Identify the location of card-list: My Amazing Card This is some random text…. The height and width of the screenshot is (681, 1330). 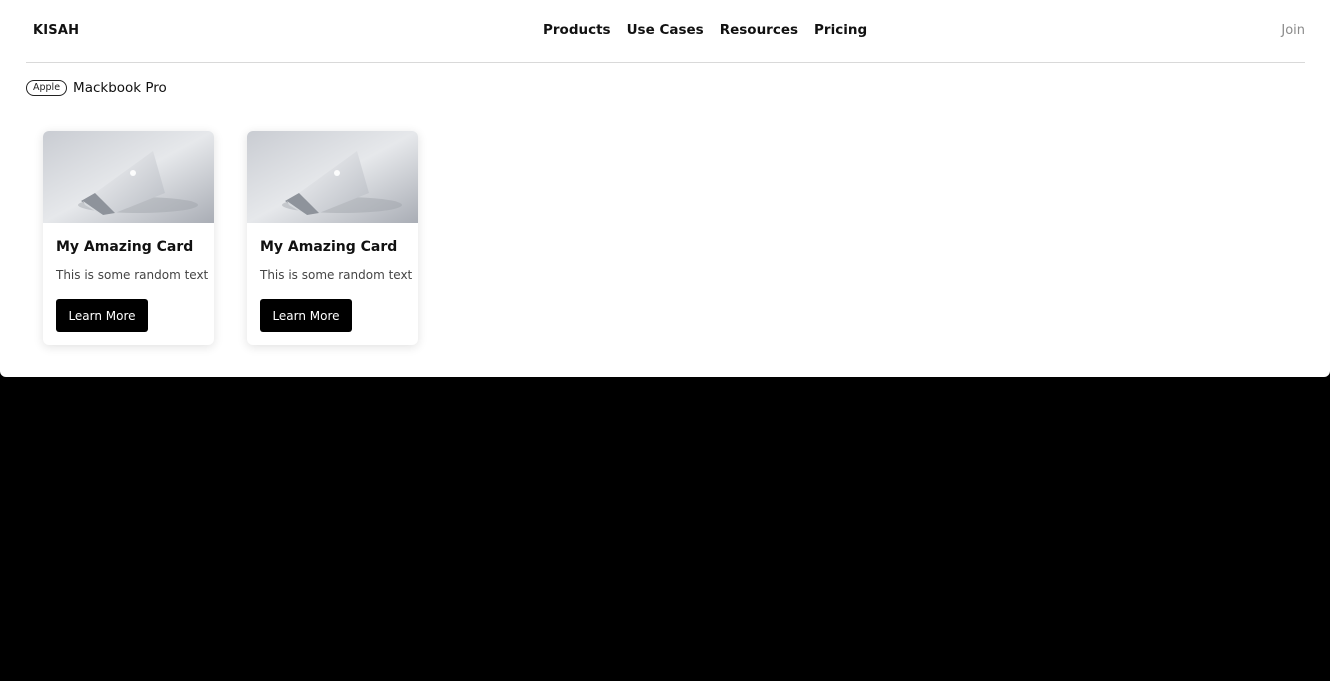
(230, 238).